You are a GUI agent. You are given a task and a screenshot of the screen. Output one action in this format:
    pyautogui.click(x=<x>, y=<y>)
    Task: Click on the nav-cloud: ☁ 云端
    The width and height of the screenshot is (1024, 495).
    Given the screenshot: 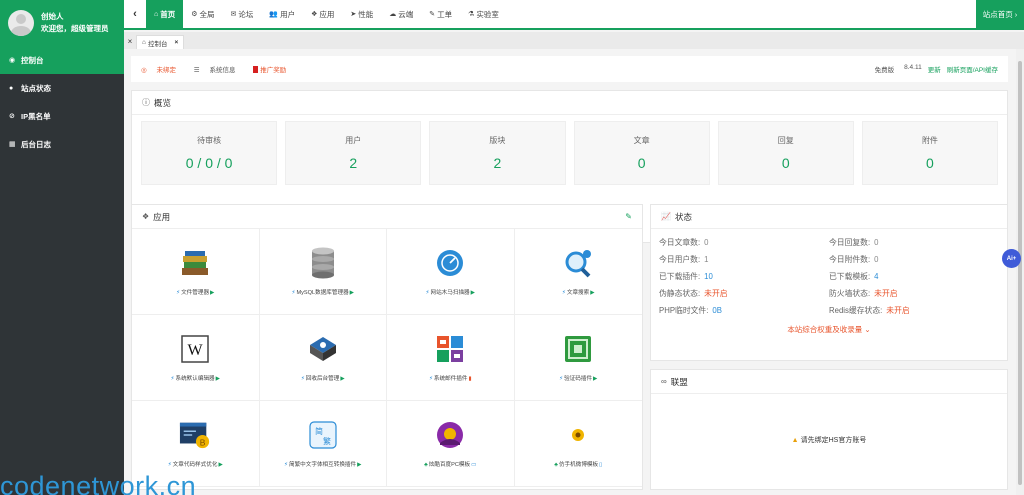 What is the action you would take?
    pyautogui.click(x=401, y=14)
    